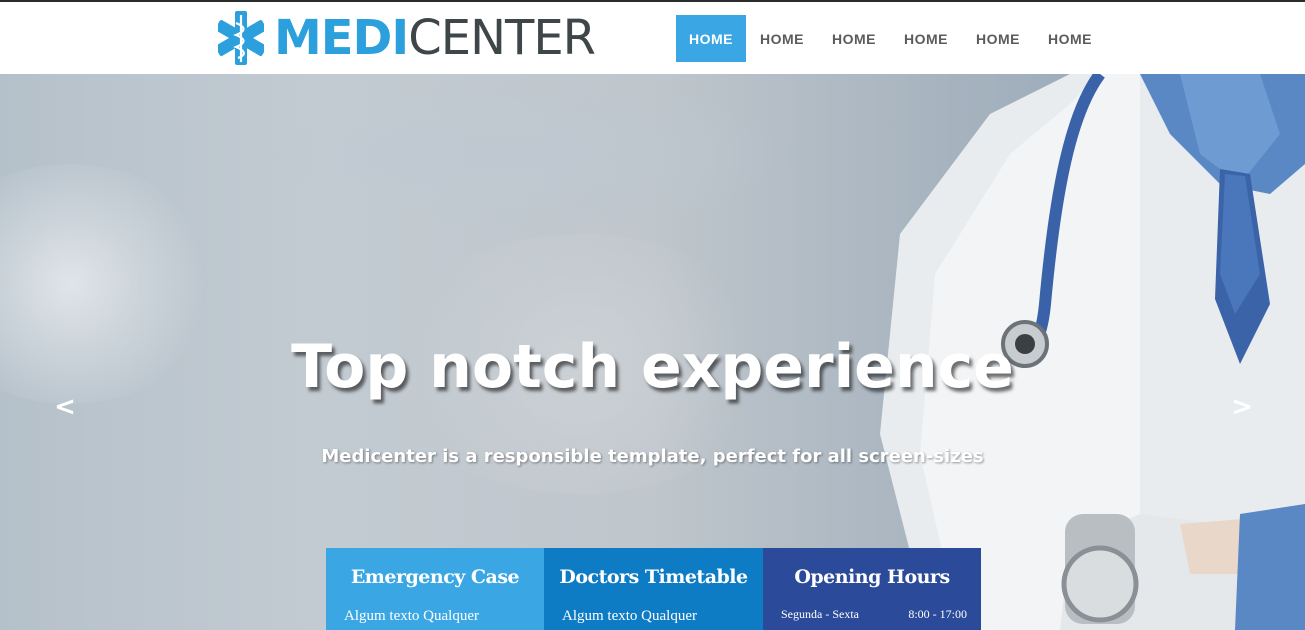 This screenshot has height=630, width=1305. I want to click on opening-hours-day: Segunda - Sexta, so click(820, 614).